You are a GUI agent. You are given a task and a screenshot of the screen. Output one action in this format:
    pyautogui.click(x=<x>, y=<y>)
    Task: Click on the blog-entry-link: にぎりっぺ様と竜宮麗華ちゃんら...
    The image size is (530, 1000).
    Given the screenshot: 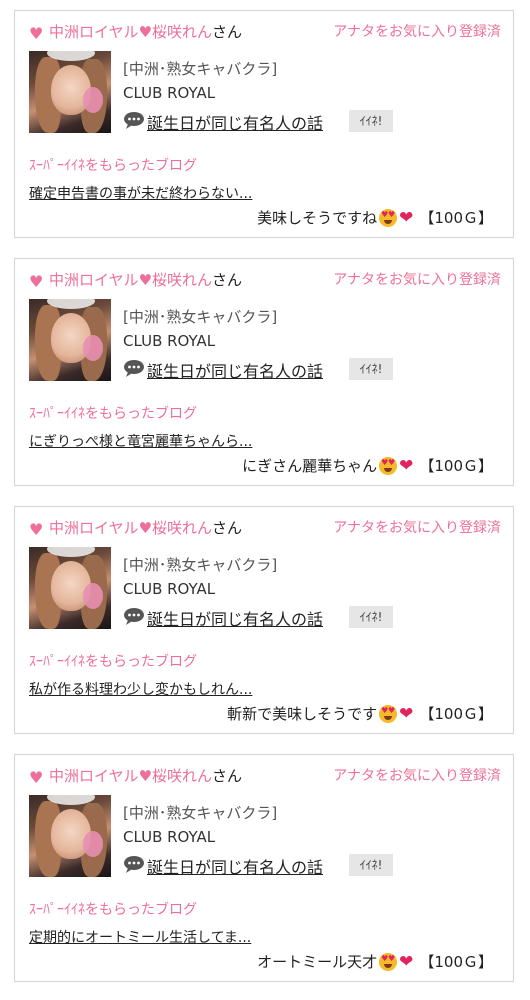 What is the action you would take?
    pyautogui.click(x=140, y=441)
    